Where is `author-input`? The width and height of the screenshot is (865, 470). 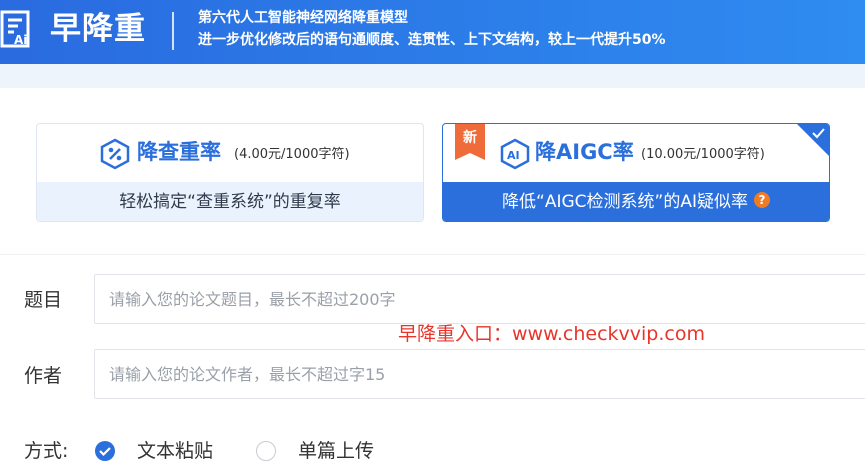
author-input is located at coordinates (479, 374).